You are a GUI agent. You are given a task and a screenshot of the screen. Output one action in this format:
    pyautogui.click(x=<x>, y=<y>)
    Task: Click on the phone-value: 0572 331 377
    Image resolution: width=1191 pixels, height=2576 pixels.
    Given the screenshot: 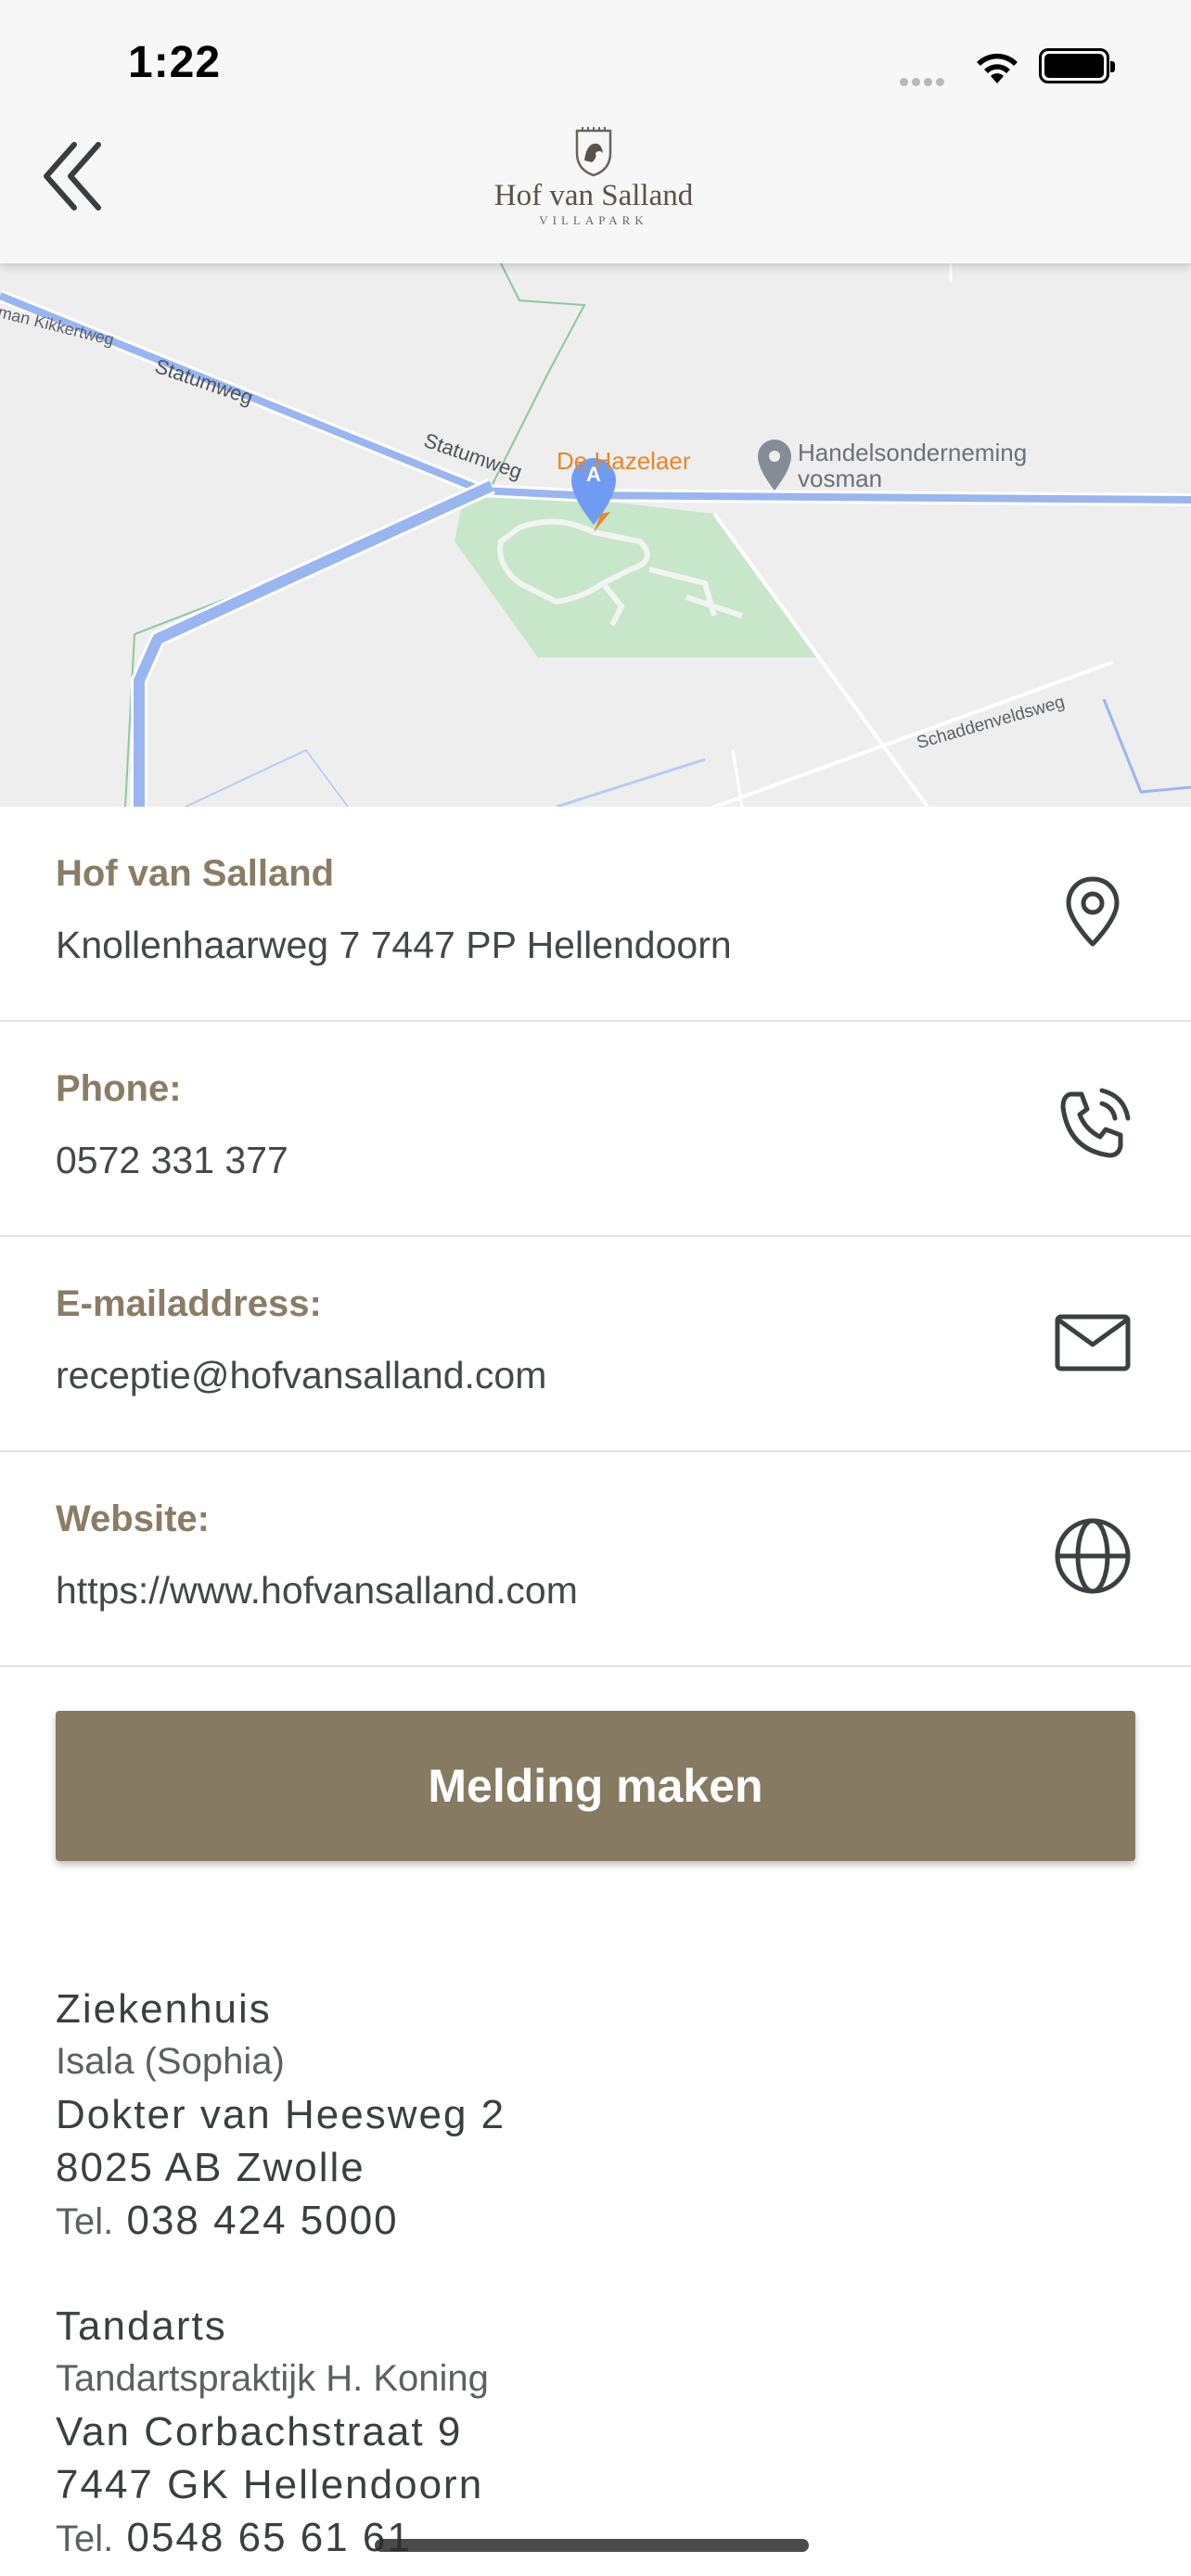 What is the action you would take?
    pyautogui.click(x=172, y=1160)
    